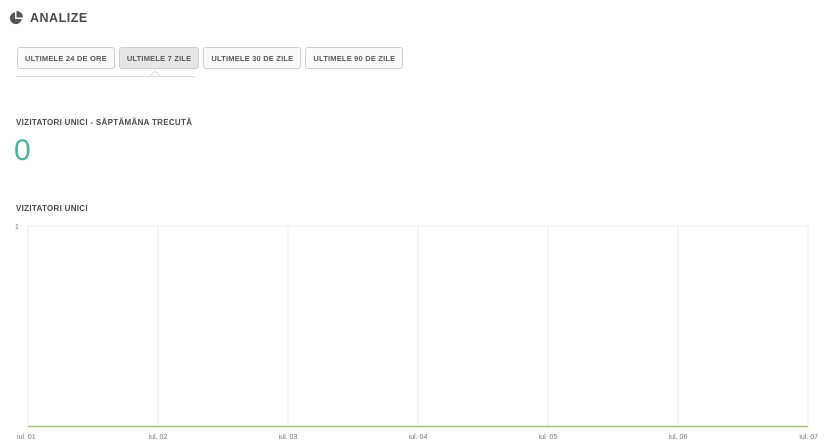 This screenshot has height=448, width=831. Describe the element at coordinates (52, 208) in the screenshot. I see `chart-title: VIZITATORI UNICI` at that location.